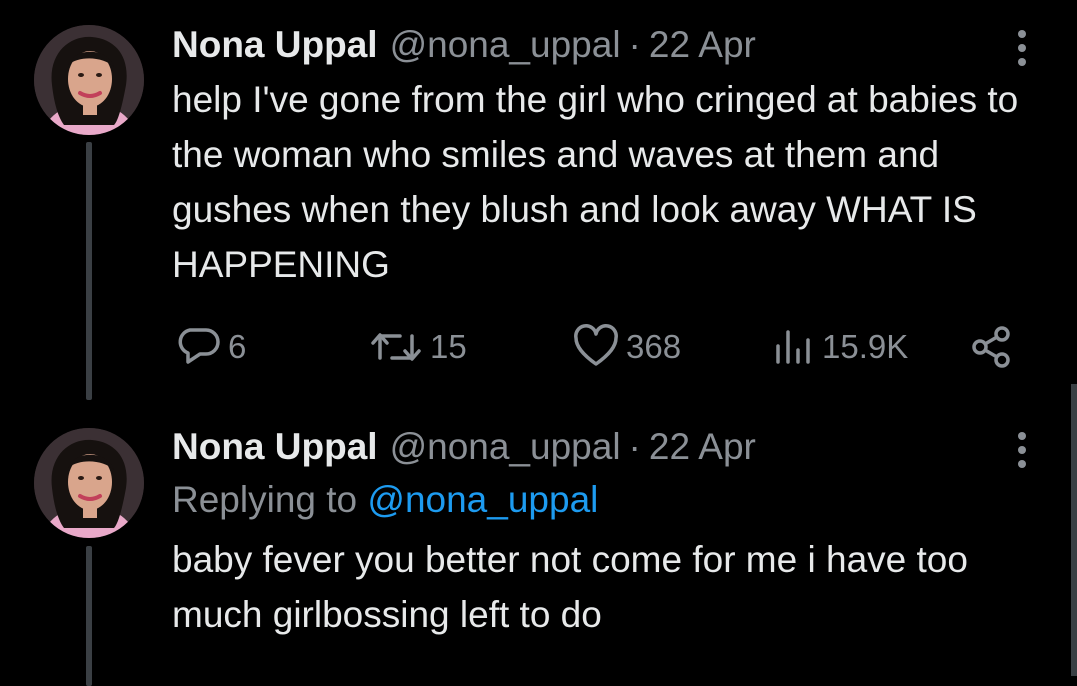 The height and width of the screenshot is (686, 1077). I want to click on like-count: 368, so click(654, 346).